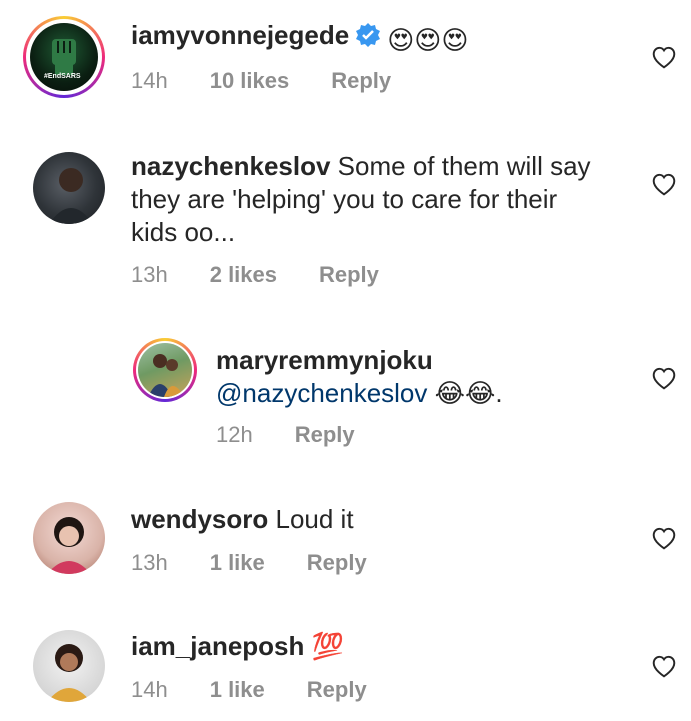 The image size is (691, 721). Describe the element at coordinates (217, 646) in the screenshot. I see `comment-username: iam_janeposh` at that location.